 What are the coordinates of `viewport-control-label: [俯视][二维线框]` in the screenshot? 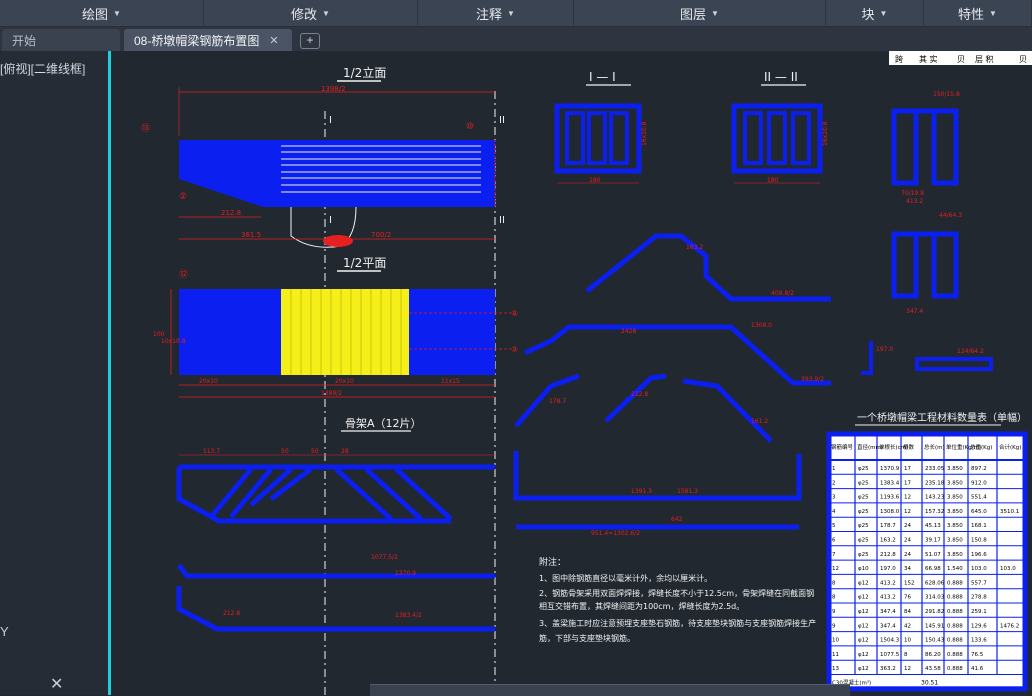 It's located at (42, 68).